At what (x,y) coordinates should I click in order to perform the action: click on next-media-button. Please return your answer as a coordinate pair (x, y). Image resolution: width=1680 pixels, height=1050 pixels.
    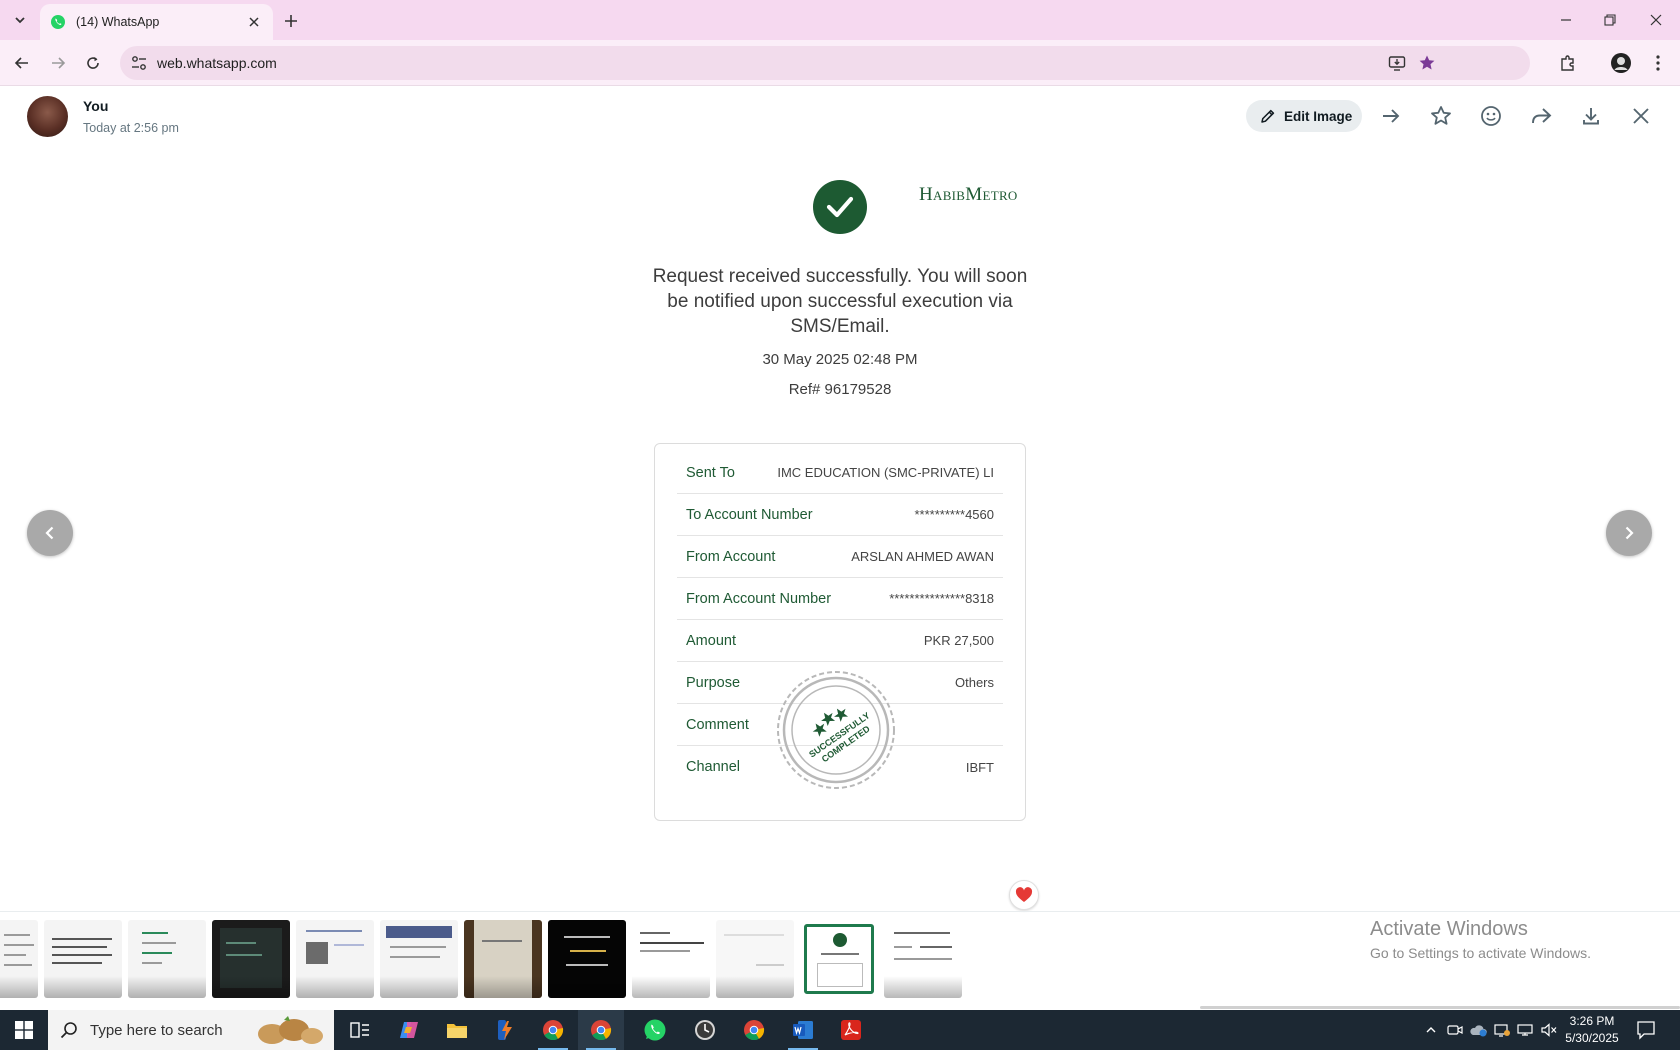
    Looking at the image, I should click on (1629, 533).